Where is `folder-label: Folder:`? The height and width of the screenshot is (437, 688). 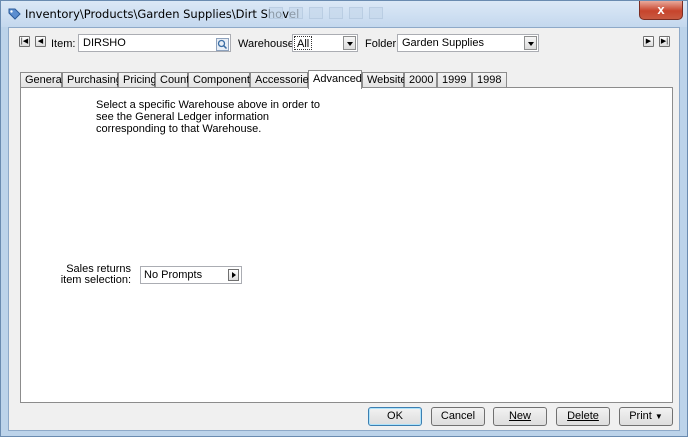
folder-label: Folder: is located at coordinates (382, 44).